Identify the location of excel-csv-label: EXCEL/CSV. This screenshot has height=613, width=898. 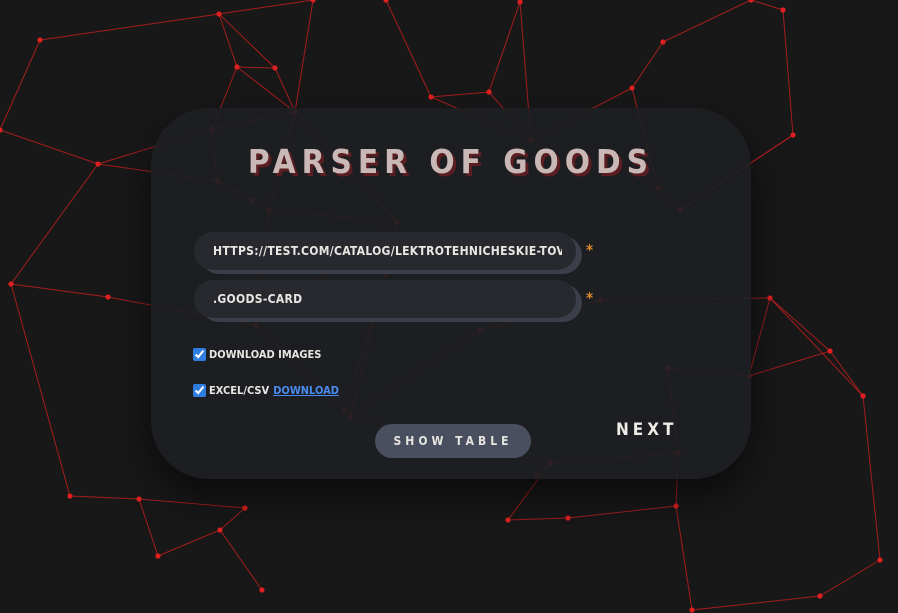
(239, 390).